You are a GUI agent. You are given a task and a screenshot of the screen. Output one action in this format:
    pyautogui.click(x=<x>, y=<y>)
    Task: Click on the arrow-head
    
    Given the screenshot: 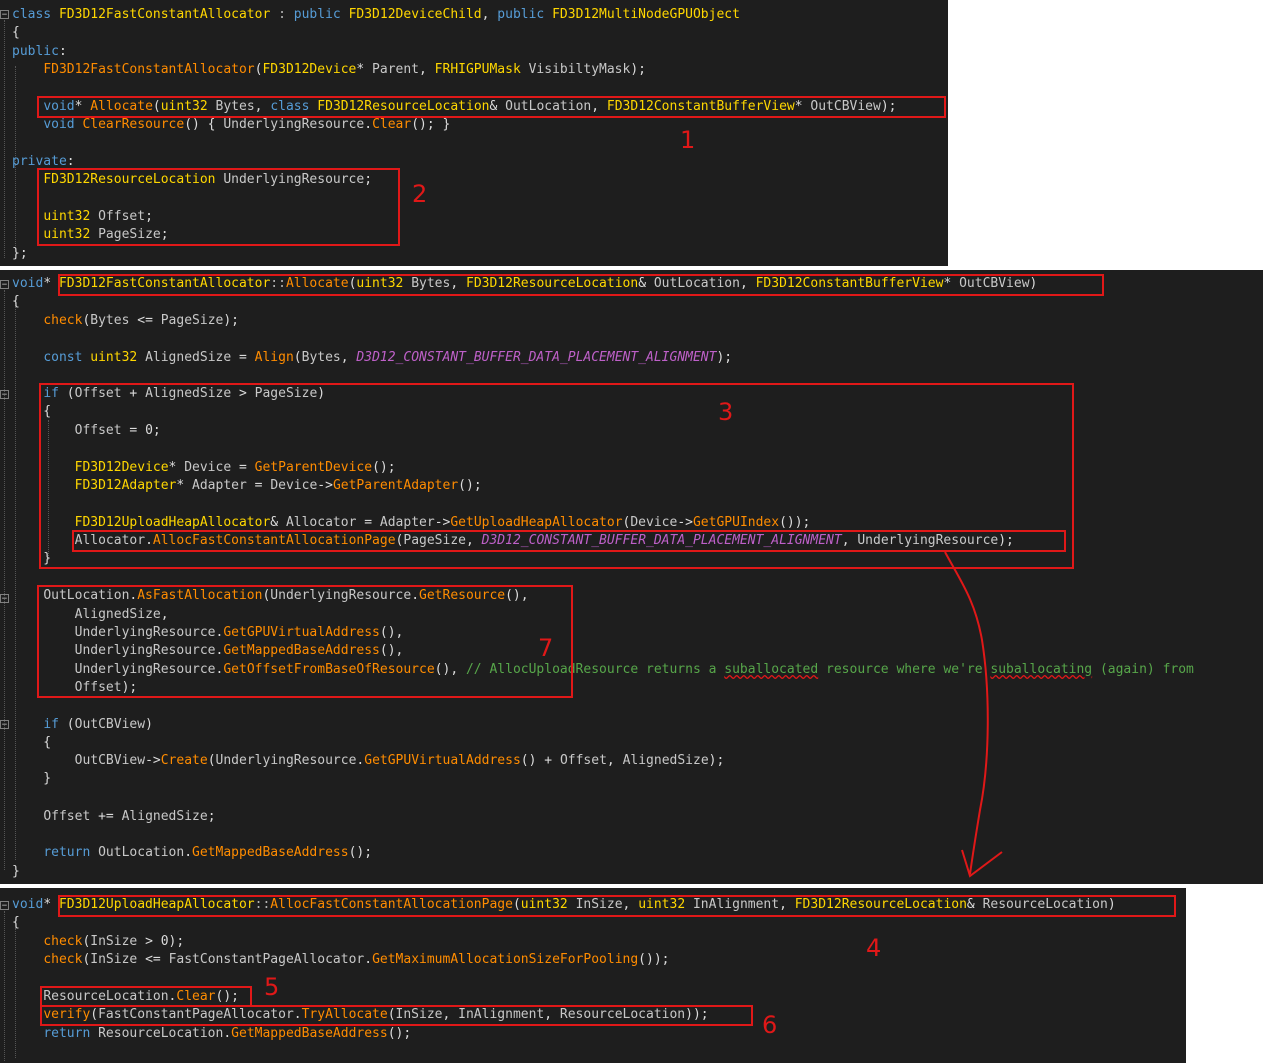 What is the action you would take?
    pyautogui.click(x=982, y=863)
    